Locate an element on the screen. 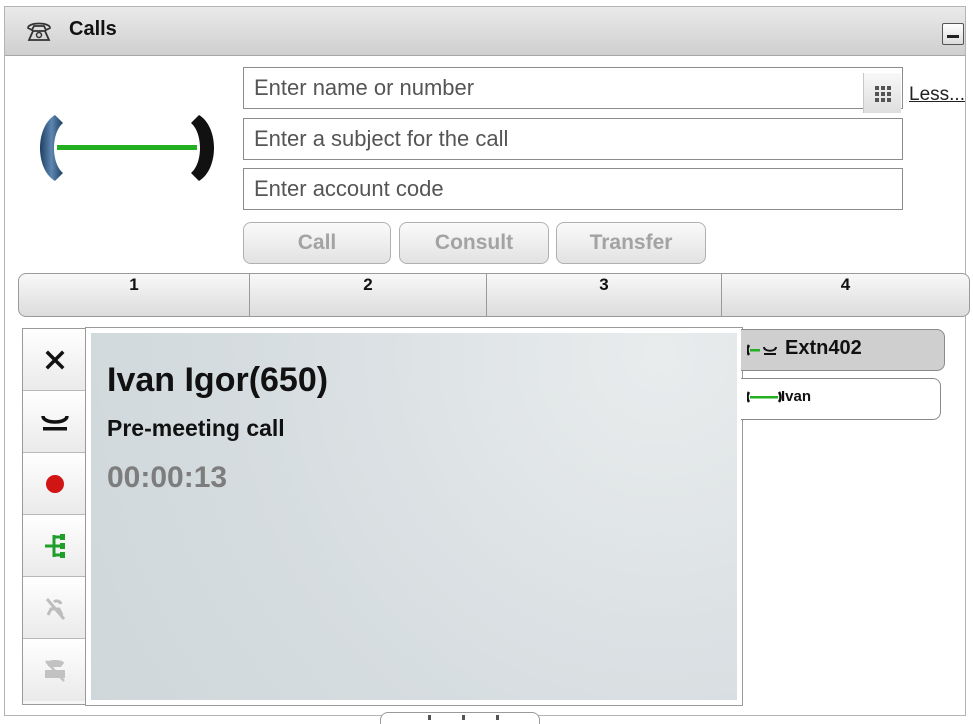  resize-handle is located at coordinates (460, 718).